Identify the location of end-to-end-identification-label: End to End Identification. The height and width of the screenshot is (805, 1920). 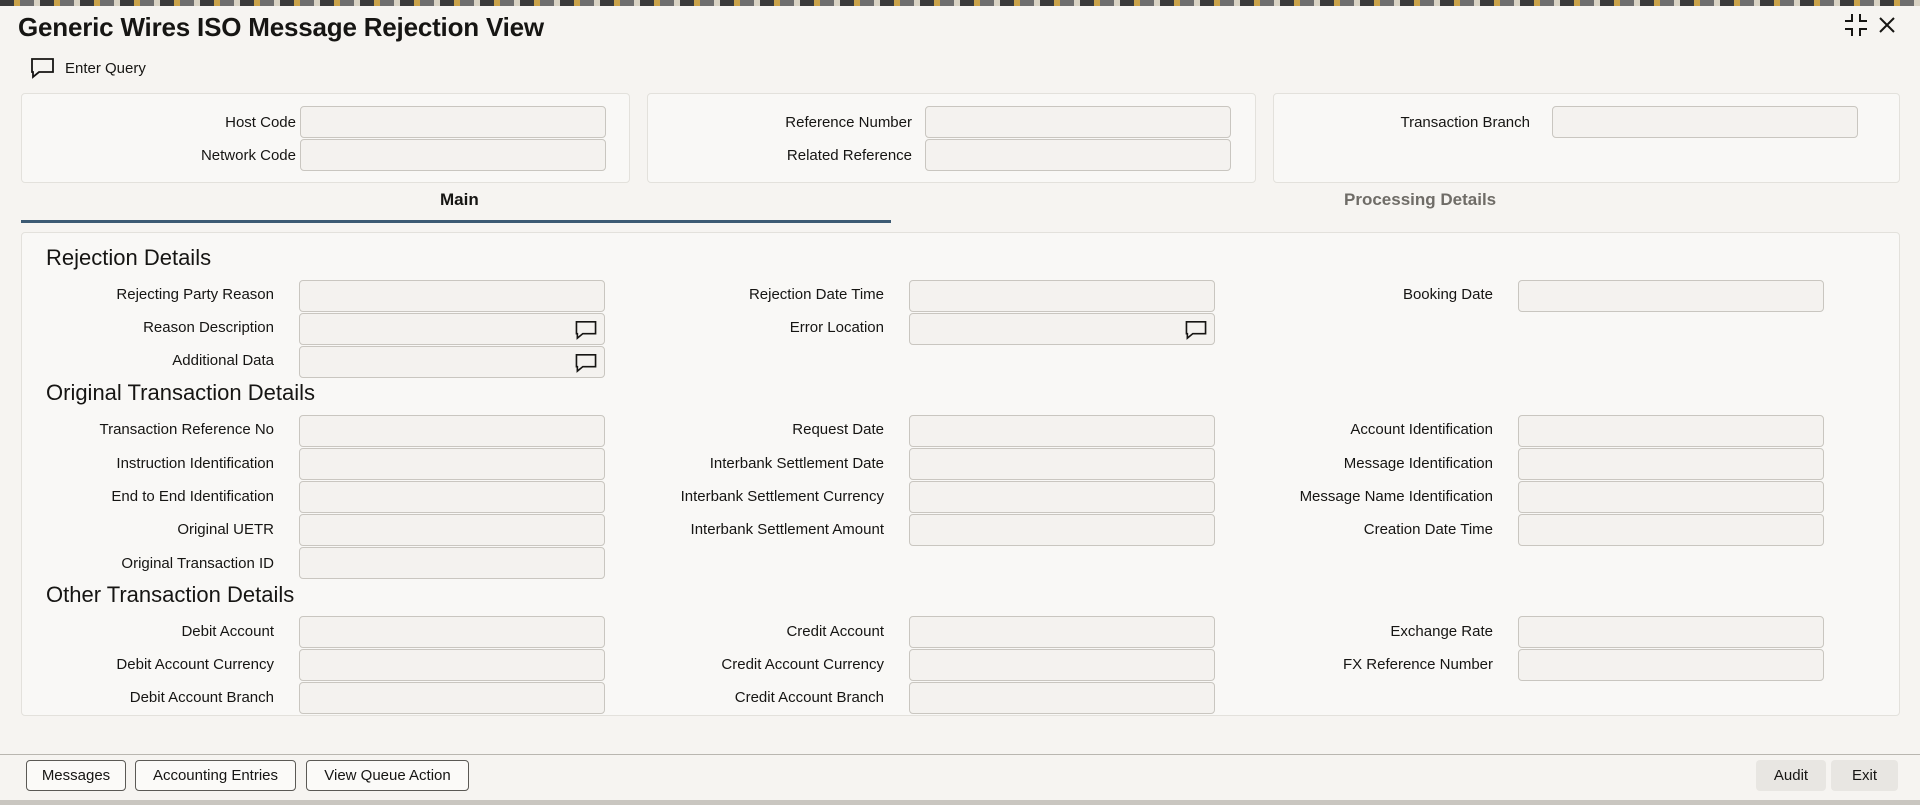
(192, 496).